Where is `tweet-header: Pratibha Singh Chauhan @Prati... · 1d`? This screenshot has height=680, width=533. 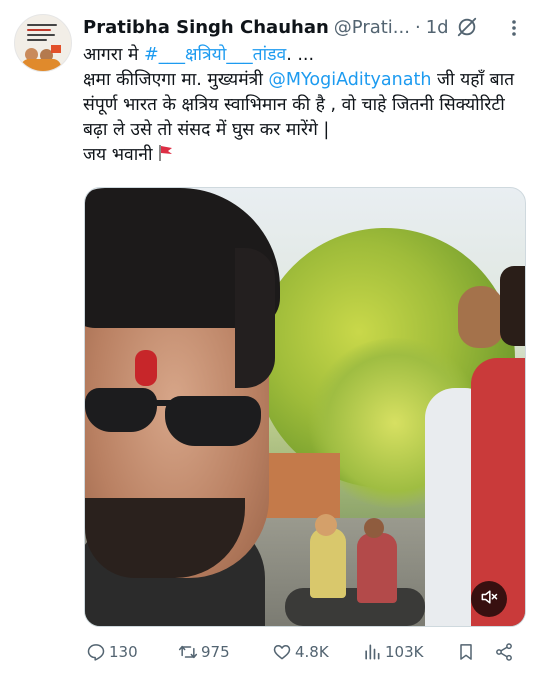 tweet-header: Pratibha Singh Chauhan @Prati... · 1d is located at coordinates (266, 27).